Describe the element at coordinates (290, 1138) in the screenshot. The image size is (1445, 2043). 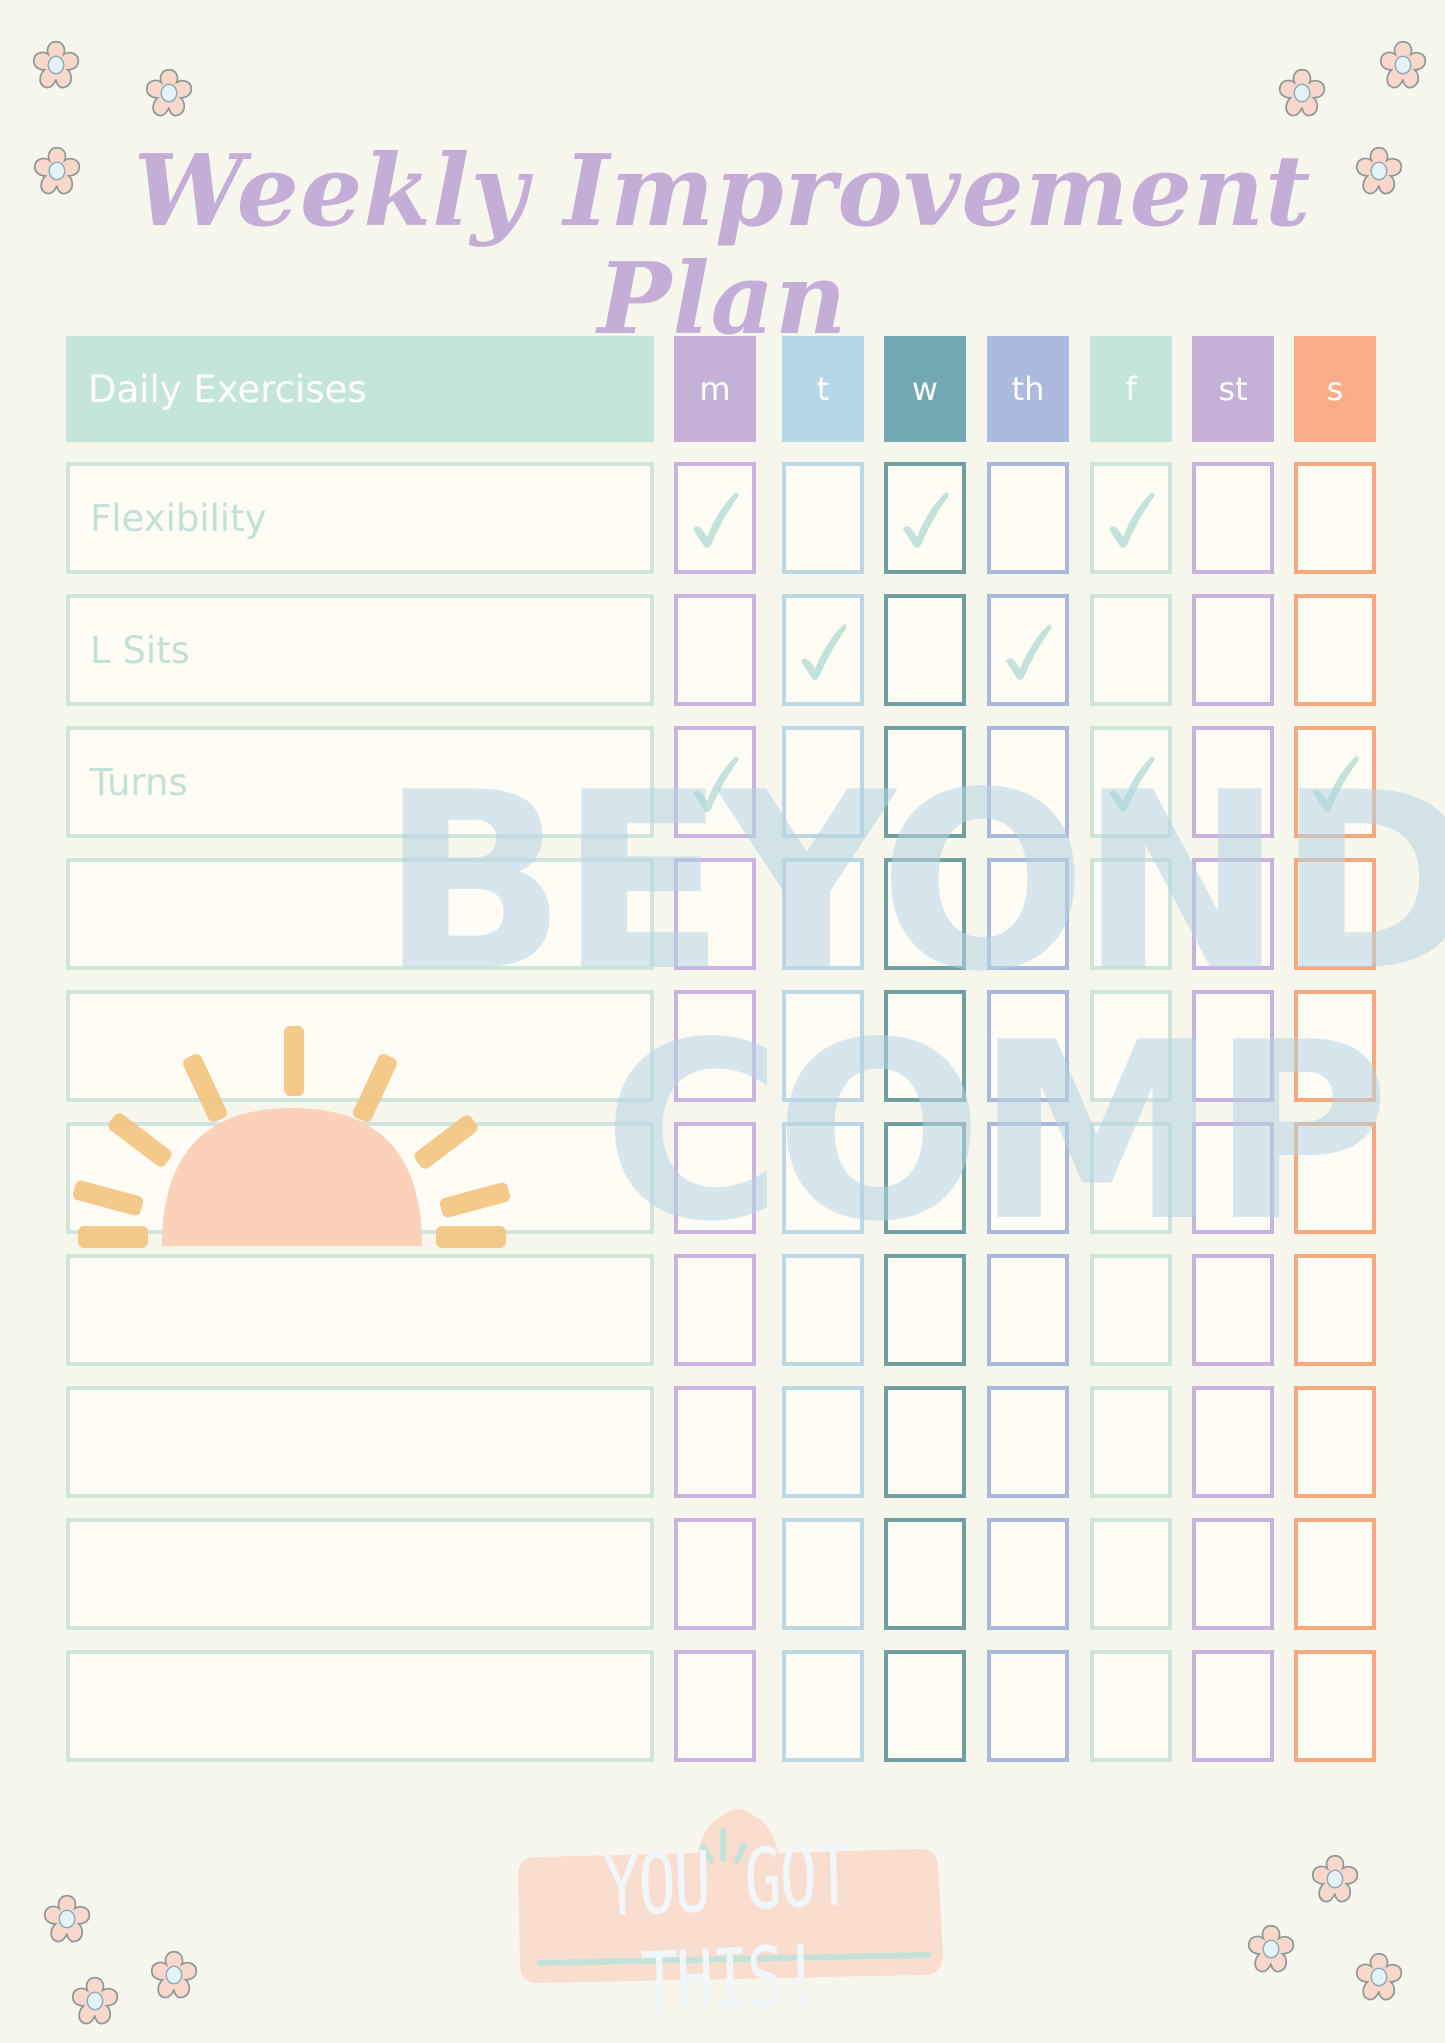
I see `sunrise-icon` at that location.